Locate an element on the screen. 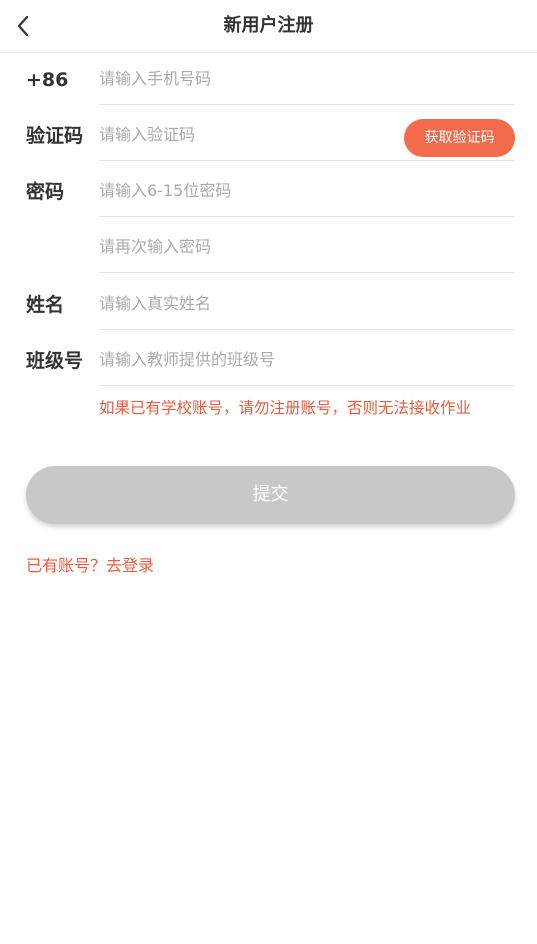 Image resolution: width=537 pixels, height=944 pixels. phone-field-container is located at coordinates (307, 78).